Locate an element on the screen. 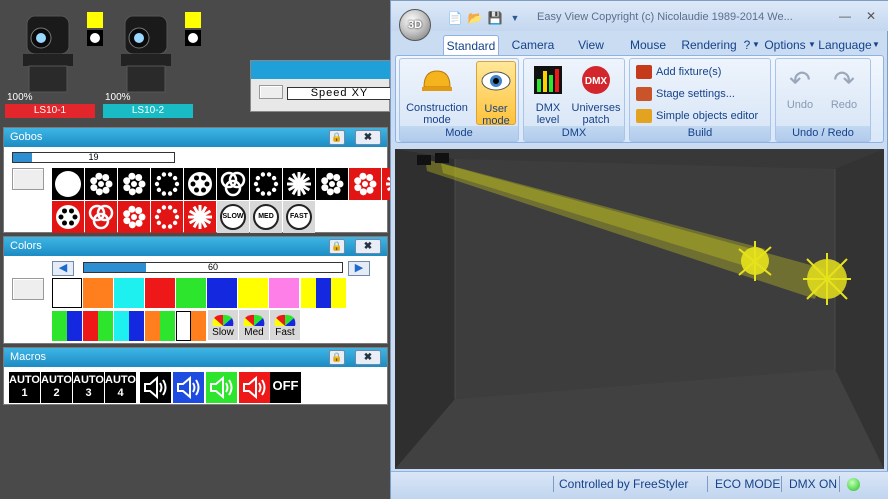 The height and width of the screenshot is (499, 888). gobo-splash-icon is located at coordinates (101, 184).